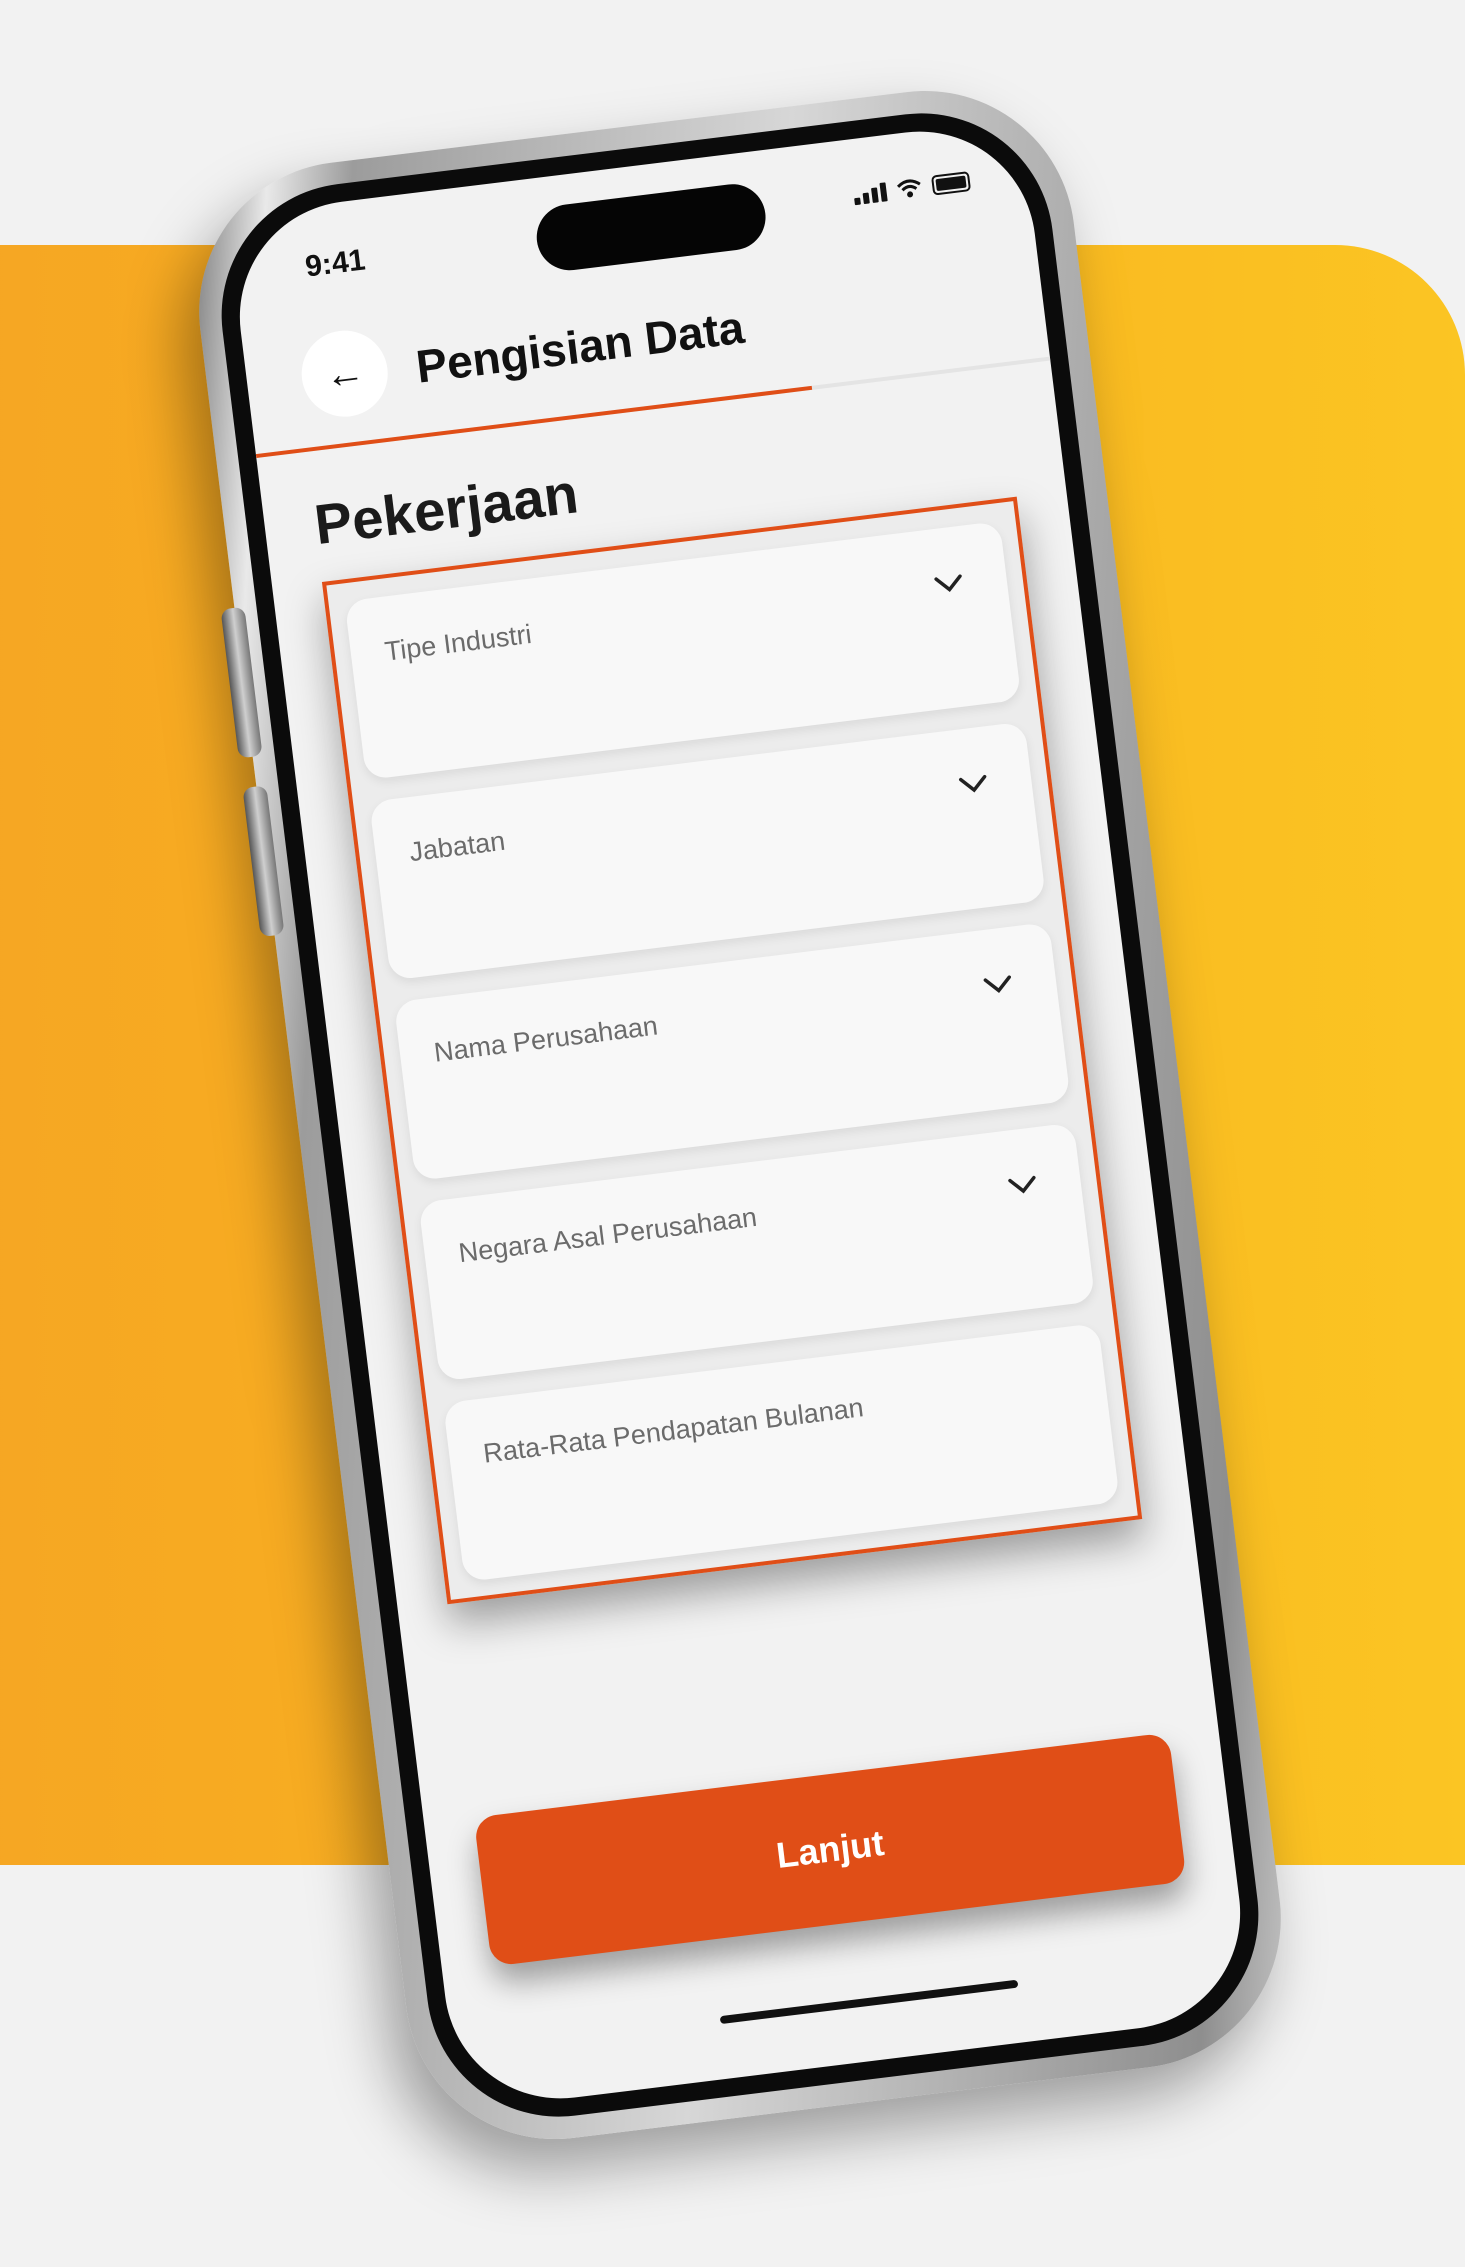  What do you see at coordinates (458, 642) in the screenshot?
I see `field-placeholder: Tipe Industri` at bounding box center [458, 642].